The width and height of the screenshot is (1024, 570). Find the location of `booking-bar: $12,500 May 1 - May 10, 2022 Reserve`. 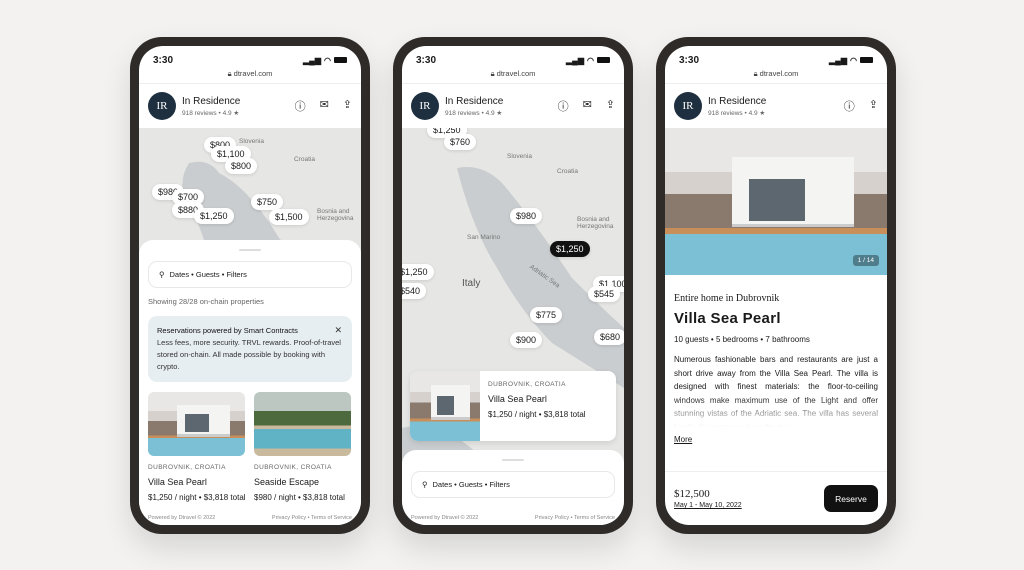

booking-bar: $12,500 May 1 - May 10, 2022 Reserve is located at coordinates (776, 498).